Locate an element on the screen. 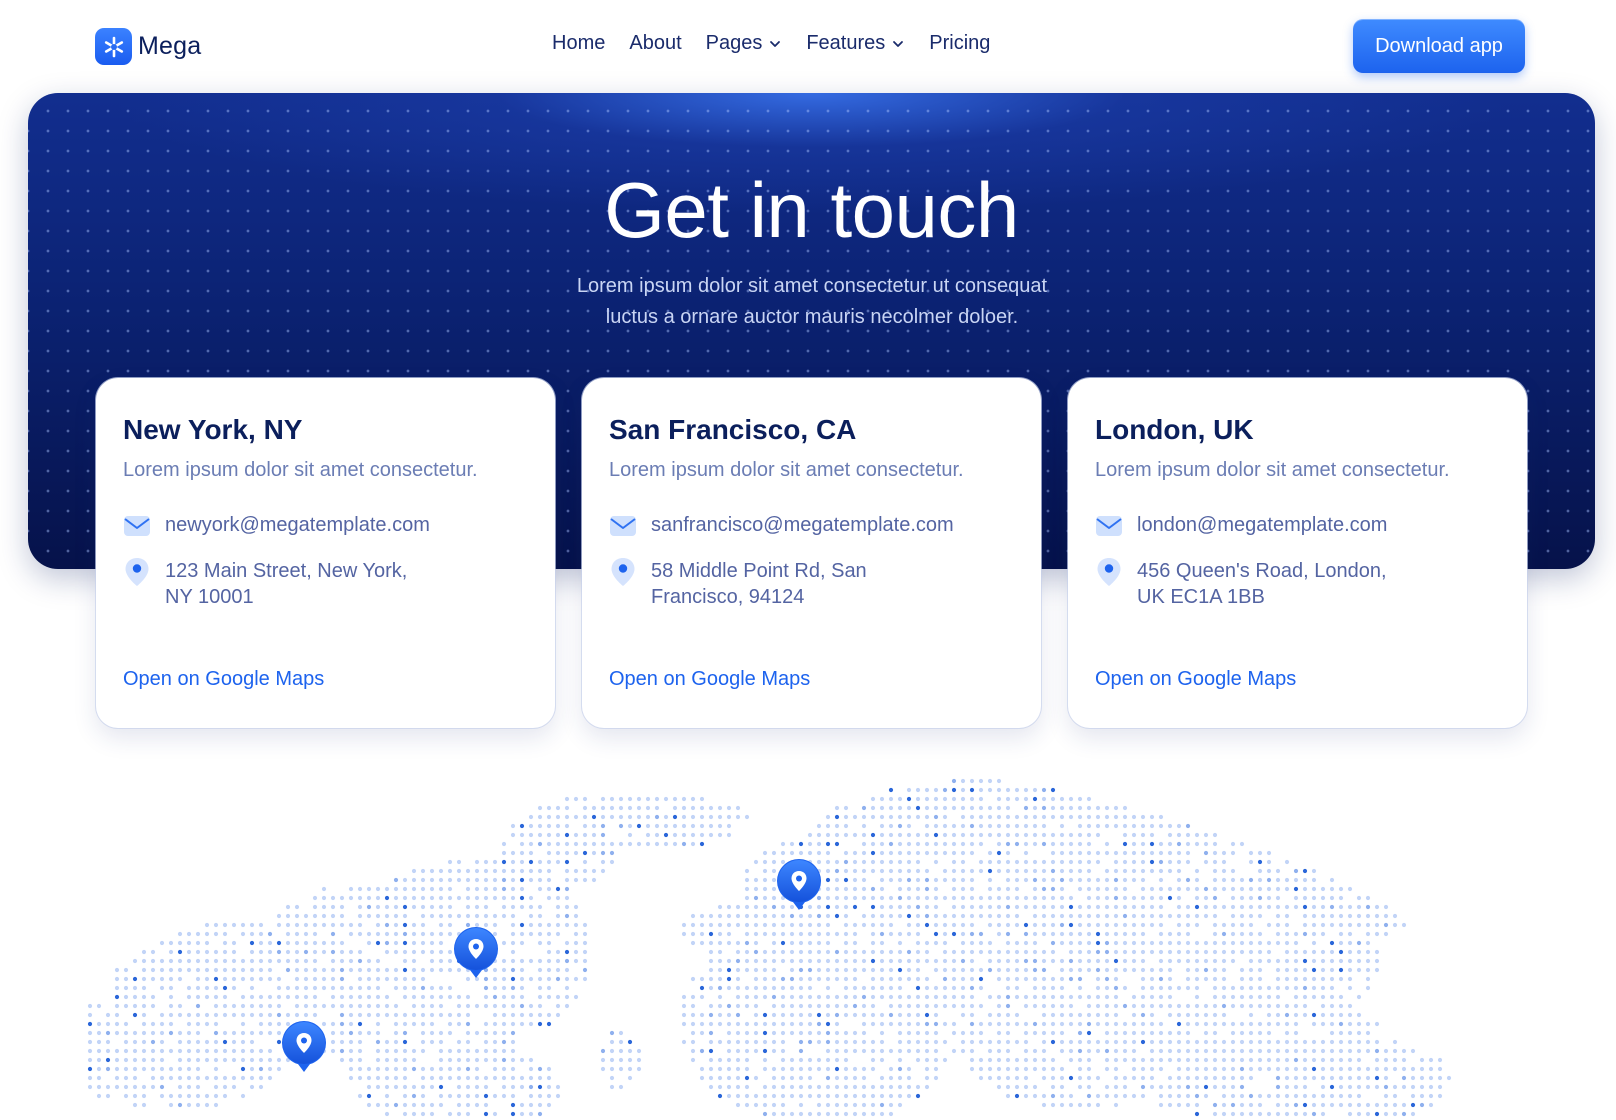  download-app-button: Download app is located at coordinates (1439, 46).